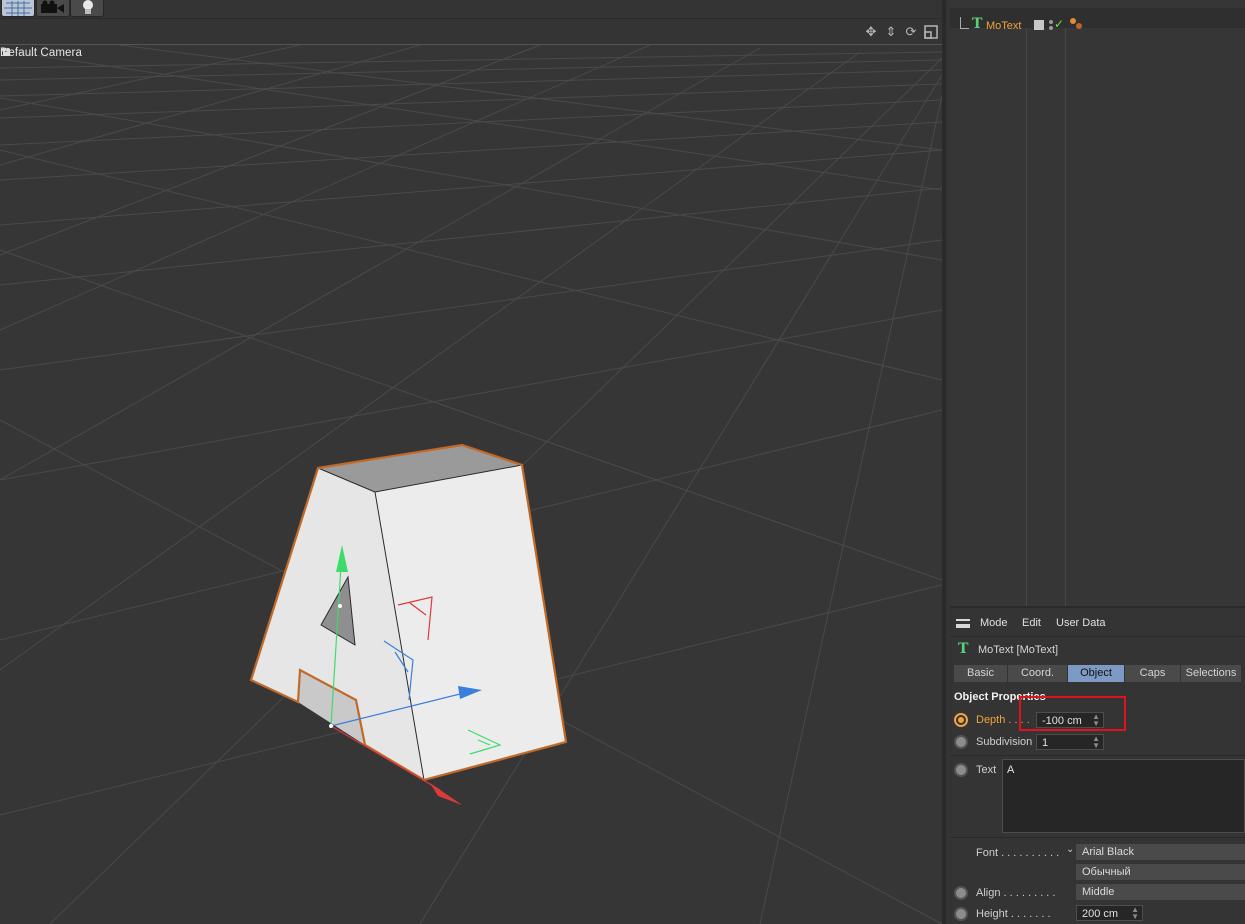 The height and width of the screenshot is (924, 1245). I want to click on viewport-header: ✥ ⇕ ⟳, so click(471, 32).